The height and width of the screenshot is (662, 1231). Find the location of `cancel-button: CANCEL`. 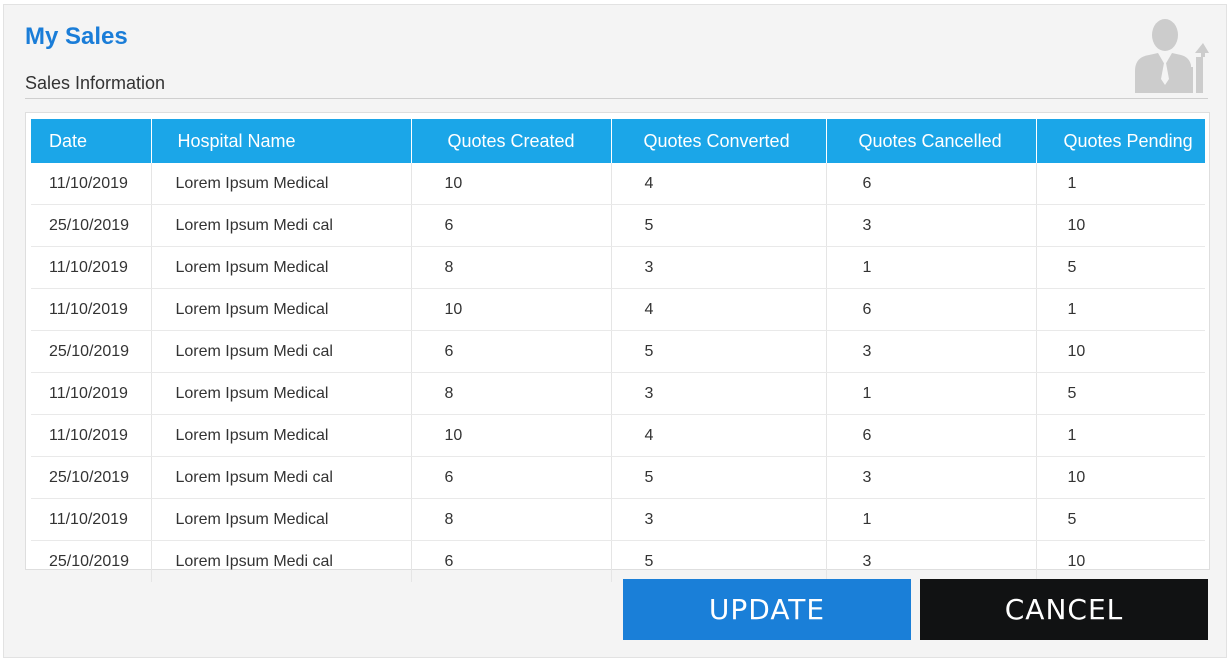

cancel-button: CANCEL is located at coordinates (1064, 609).